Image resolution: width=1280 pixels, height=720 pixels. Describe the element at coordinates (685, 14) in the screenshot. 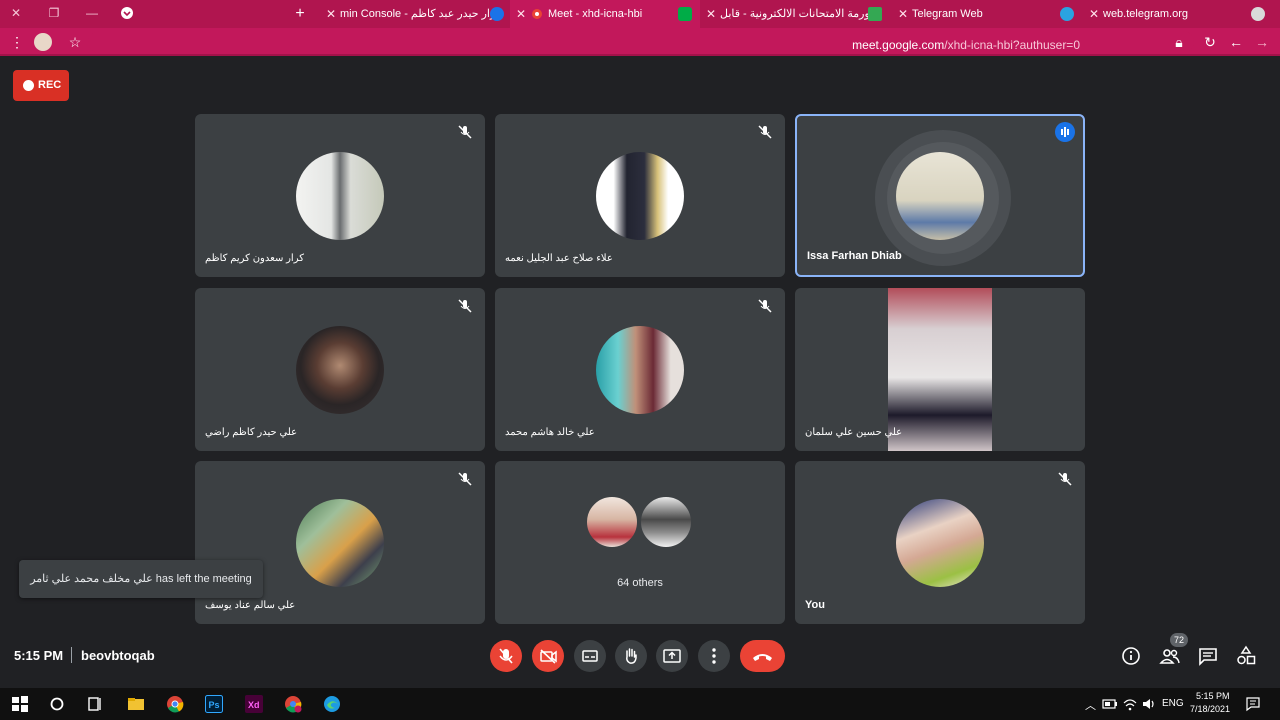

I see `meet-favicon-icon` at that location.